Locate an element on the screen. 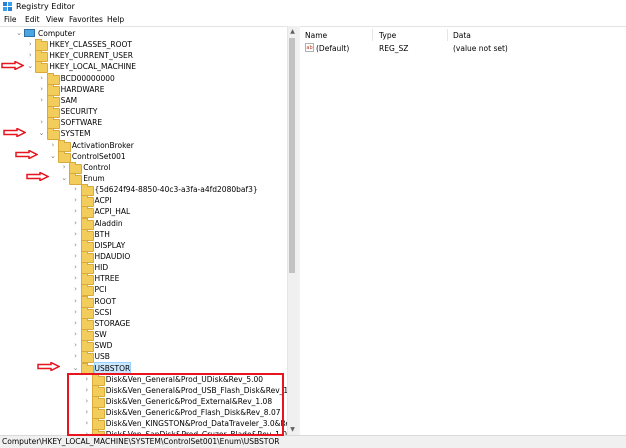  tree-item: › HTREE is located at coordinates (143, 279).